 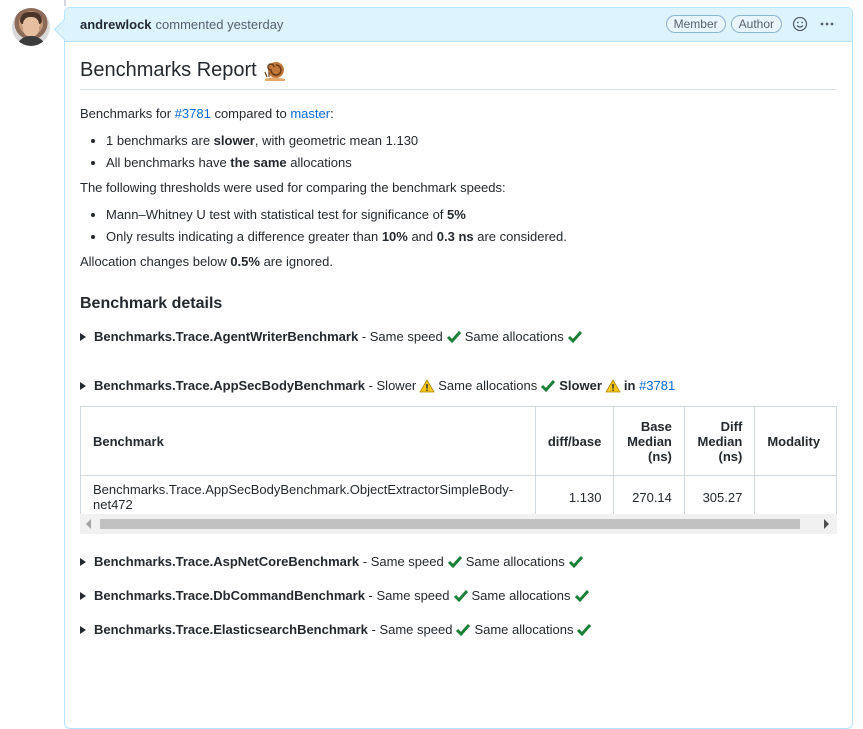 What do you see at coordinates (695, 24) in the screenshot?
I see `member-badge: Member` at bounding box center [695, 24].